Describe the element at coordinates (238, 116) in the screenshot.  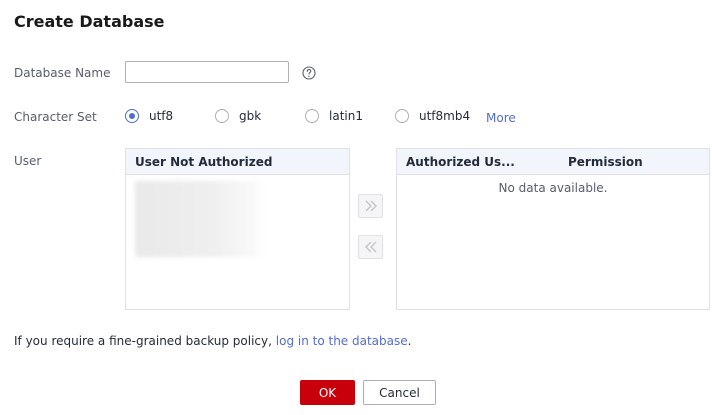
I see `charset-option-gbk: gbk` at that location.